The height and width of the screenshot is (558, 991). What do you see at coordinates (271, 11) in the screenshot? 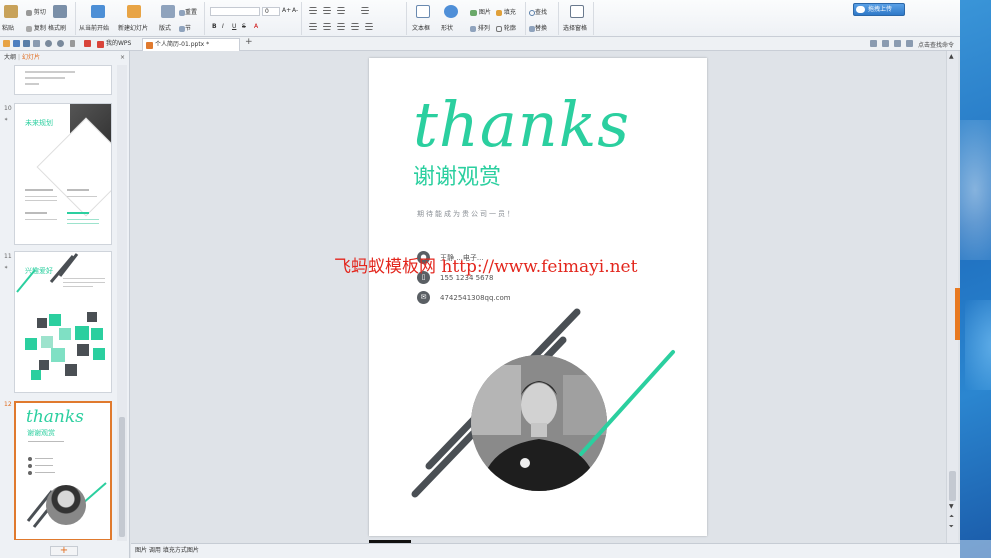
I see `font-size-dropdown: 0` at bounding box center [271, 11].